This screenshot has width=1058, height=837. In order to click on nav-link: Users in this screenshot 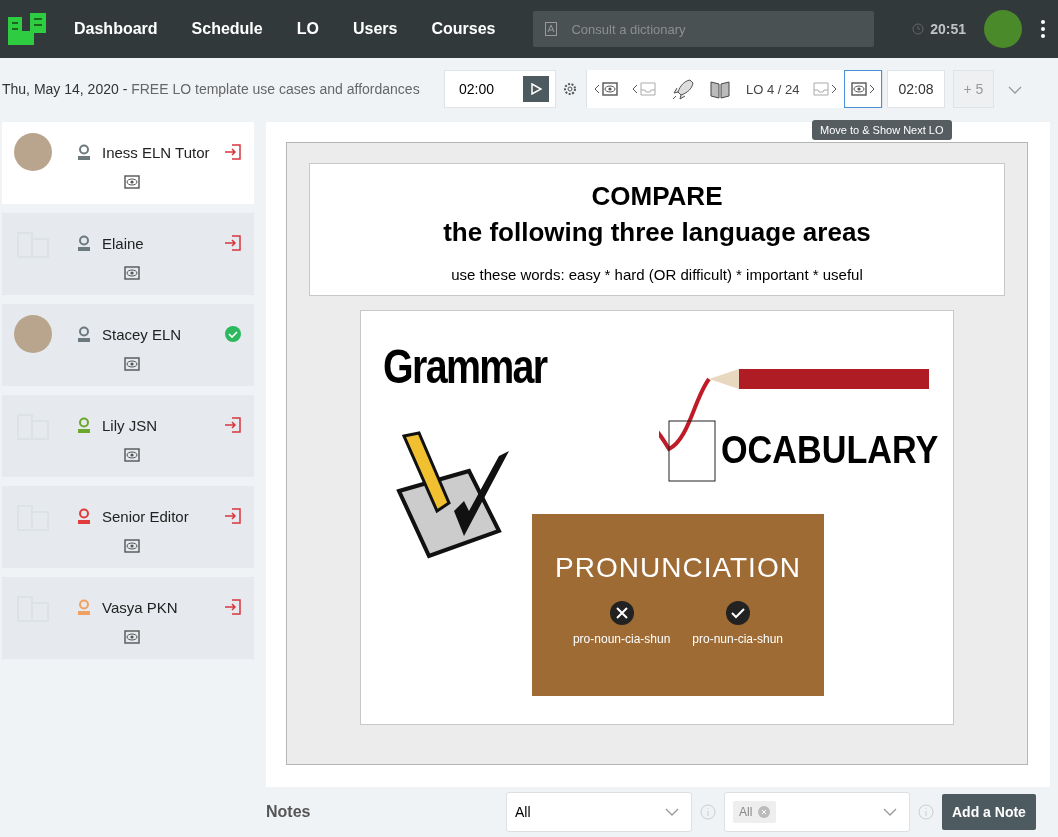, I will do `click(375, 29)`.